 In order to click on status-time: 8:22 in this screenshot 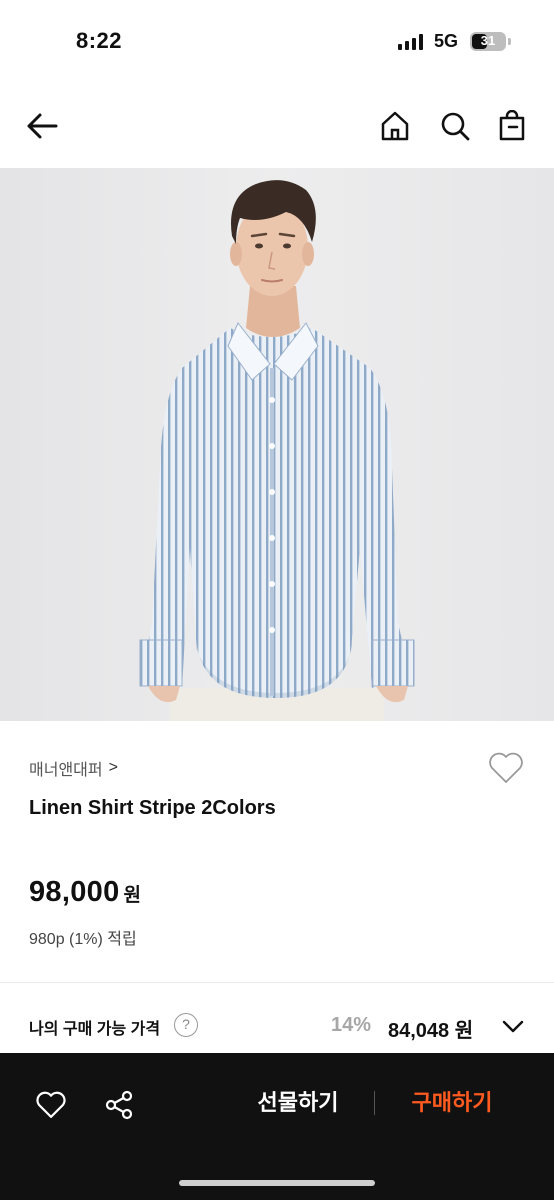, I will do `click(99, 40)`.